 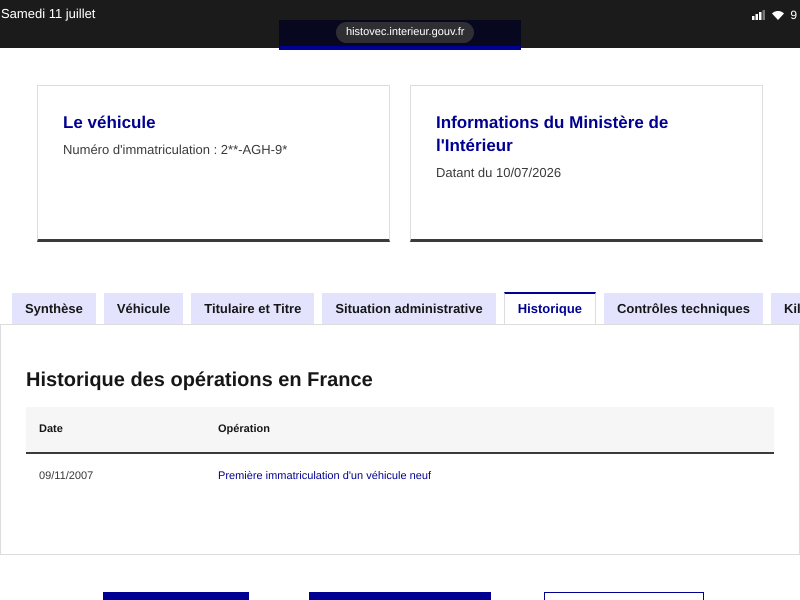 I want to click on signal-icon, so click(x=759, y=15).